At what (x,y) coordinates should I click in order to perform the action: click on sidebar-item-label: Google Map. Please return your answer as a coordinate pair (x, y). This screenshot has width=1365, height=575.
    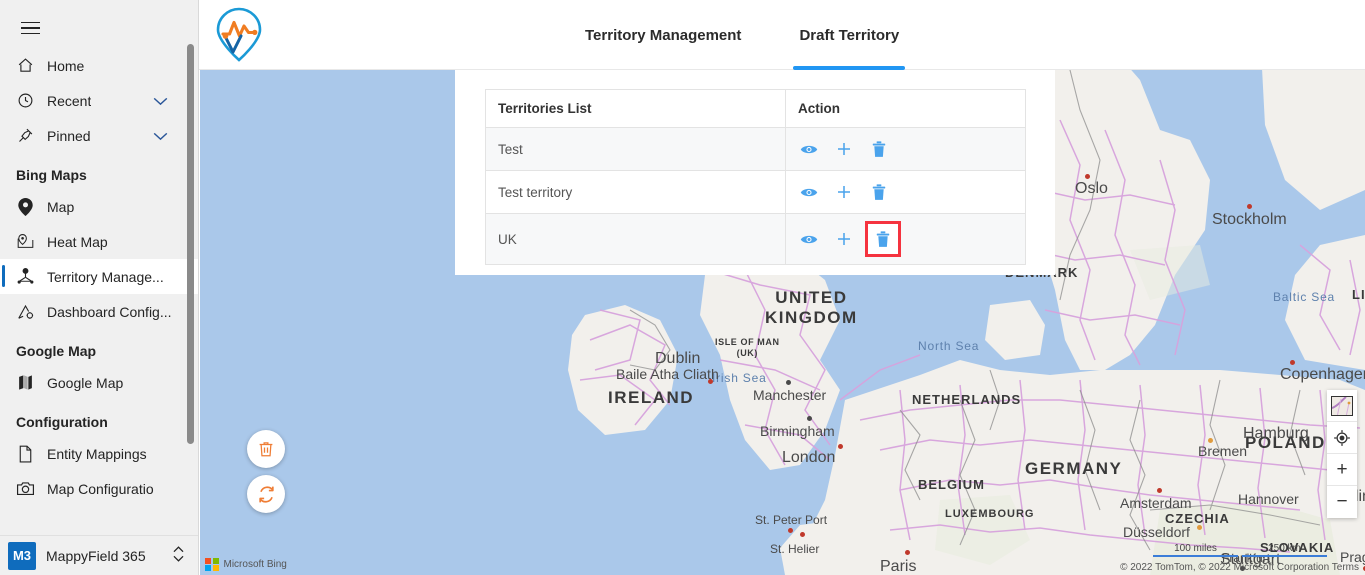
    Looking at the image, I should click on (85, 382).